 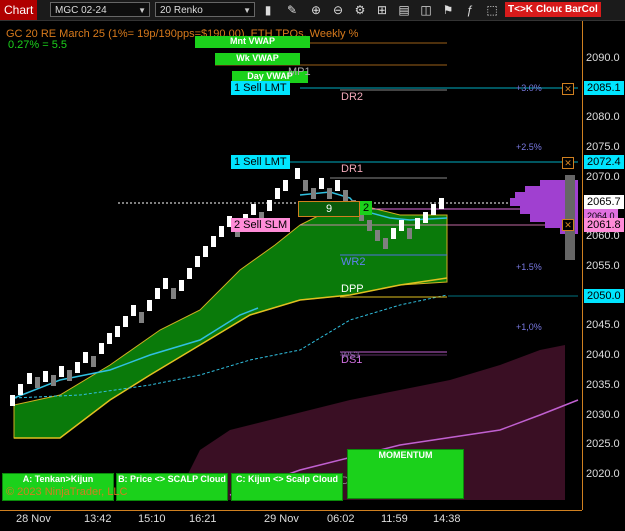 I want to click on time-tick-label: 11:59, so click(x=394, y=519).